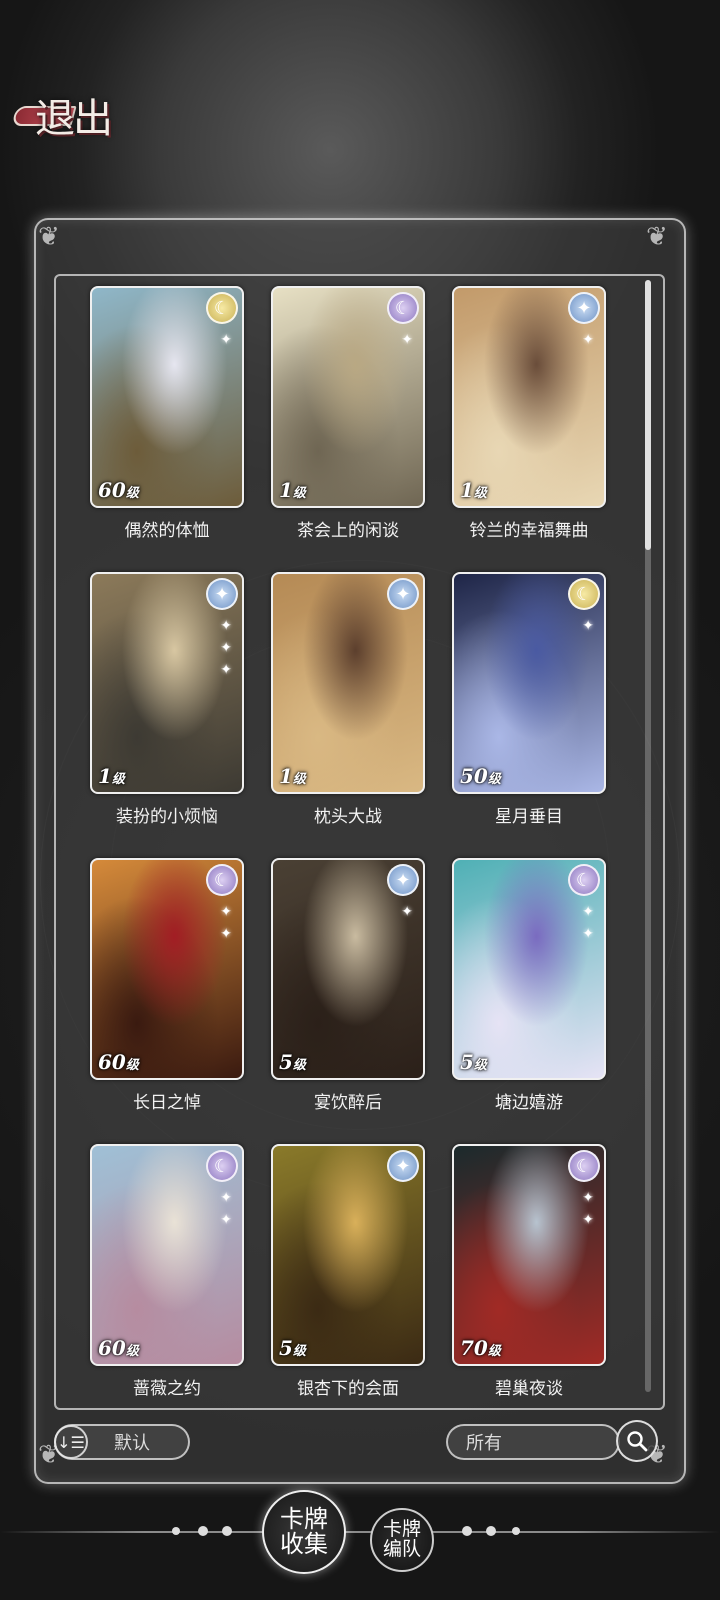  I want to click on card-item: ✦ ✦ 1级 铃兰的幸福舞曲, so click(529, 413).